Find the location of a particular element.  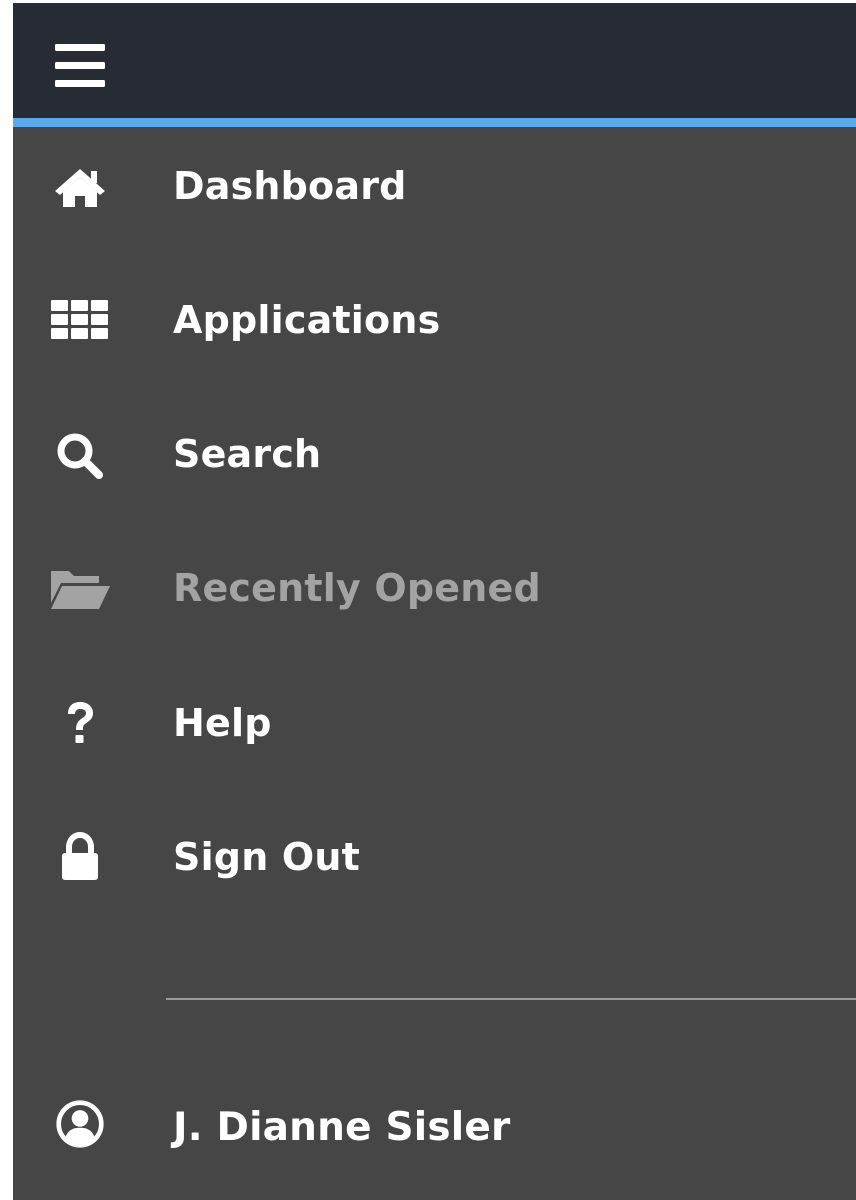

menu-item-sign-out: Sign Out is located at coordinates (434, 857).